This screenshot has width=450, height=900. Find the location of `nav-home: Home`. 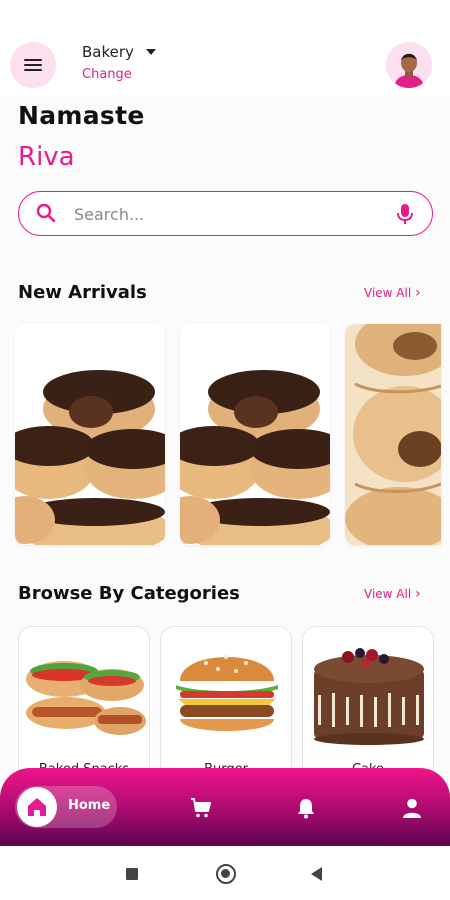

nav-home: Home is located at coordinates (66, 807).